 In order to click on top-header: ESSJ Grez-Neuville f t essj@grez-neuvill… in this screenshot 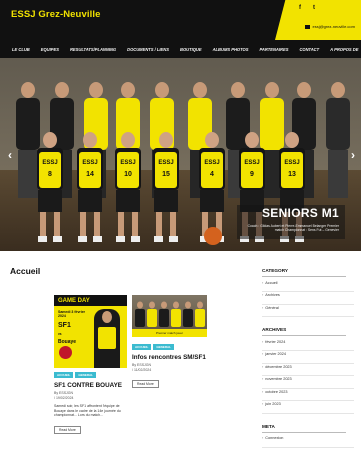, I will do `click(180, 20)`.